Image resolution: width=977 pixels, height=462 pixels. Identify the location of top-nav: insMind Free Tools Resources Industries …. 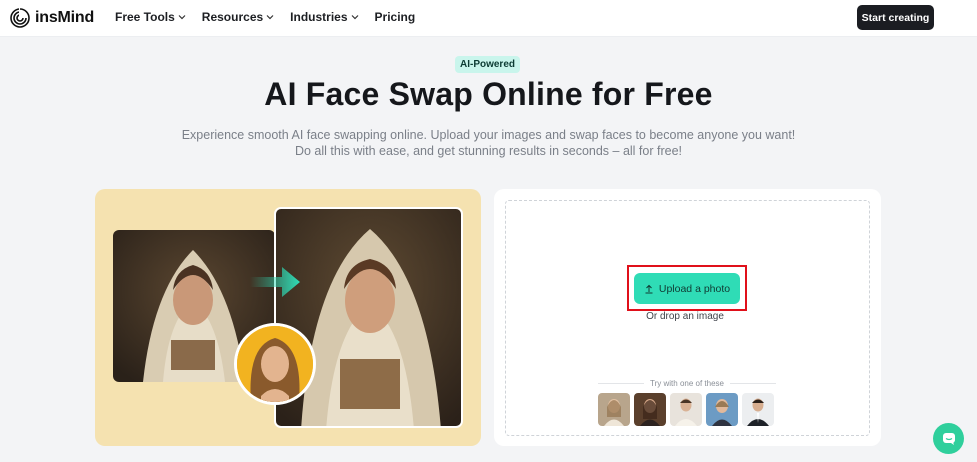
(488, 18).